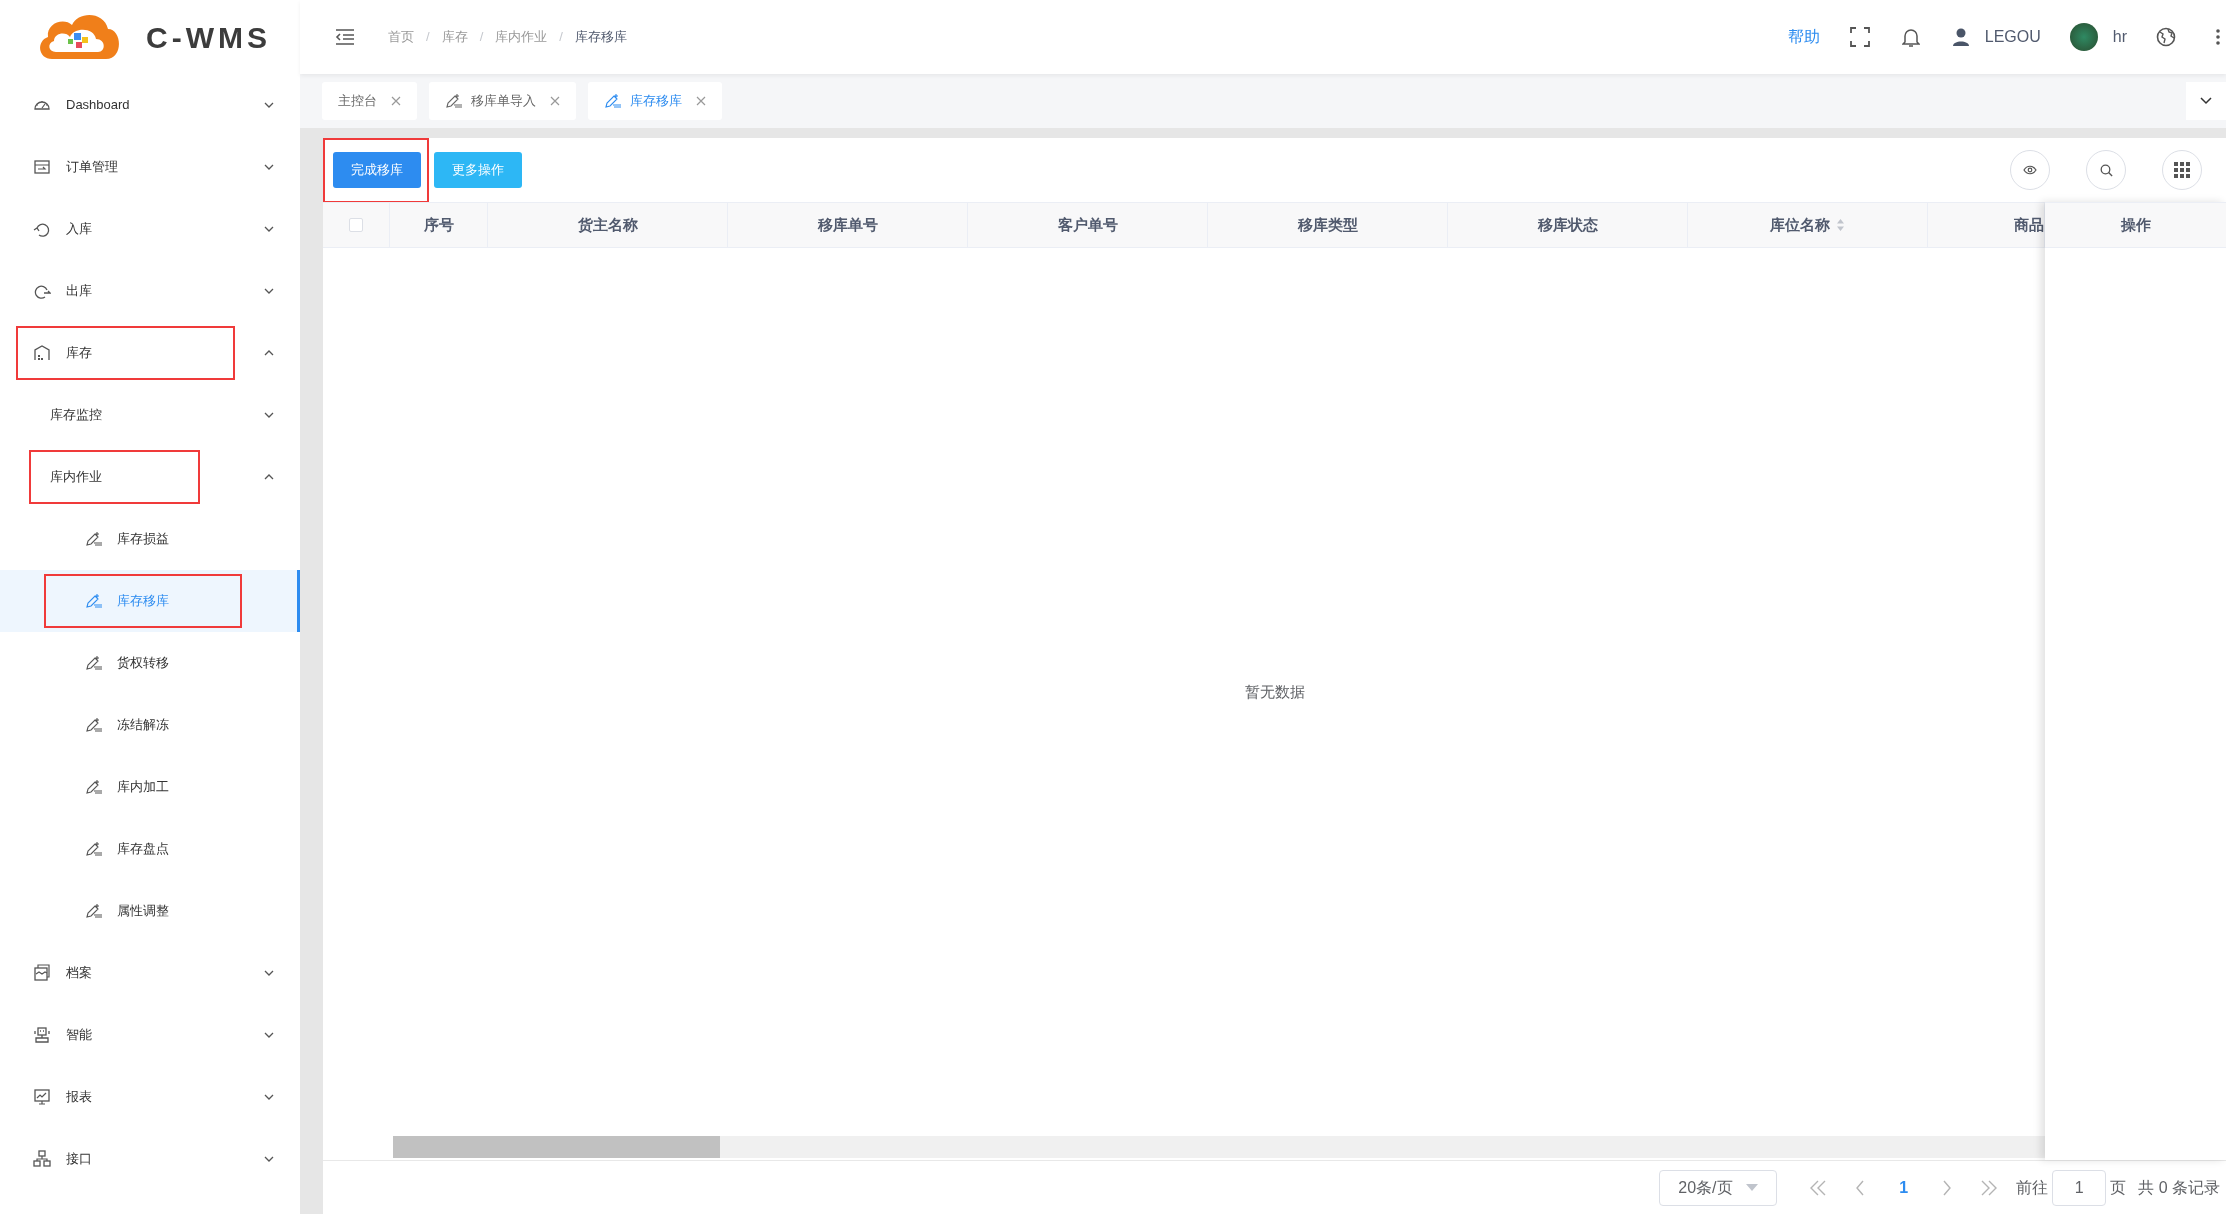 Image resolution: width=2226 pixels, height=1214 pixels. I want to click on submenu-item: 库存监控, so click(150, 415).